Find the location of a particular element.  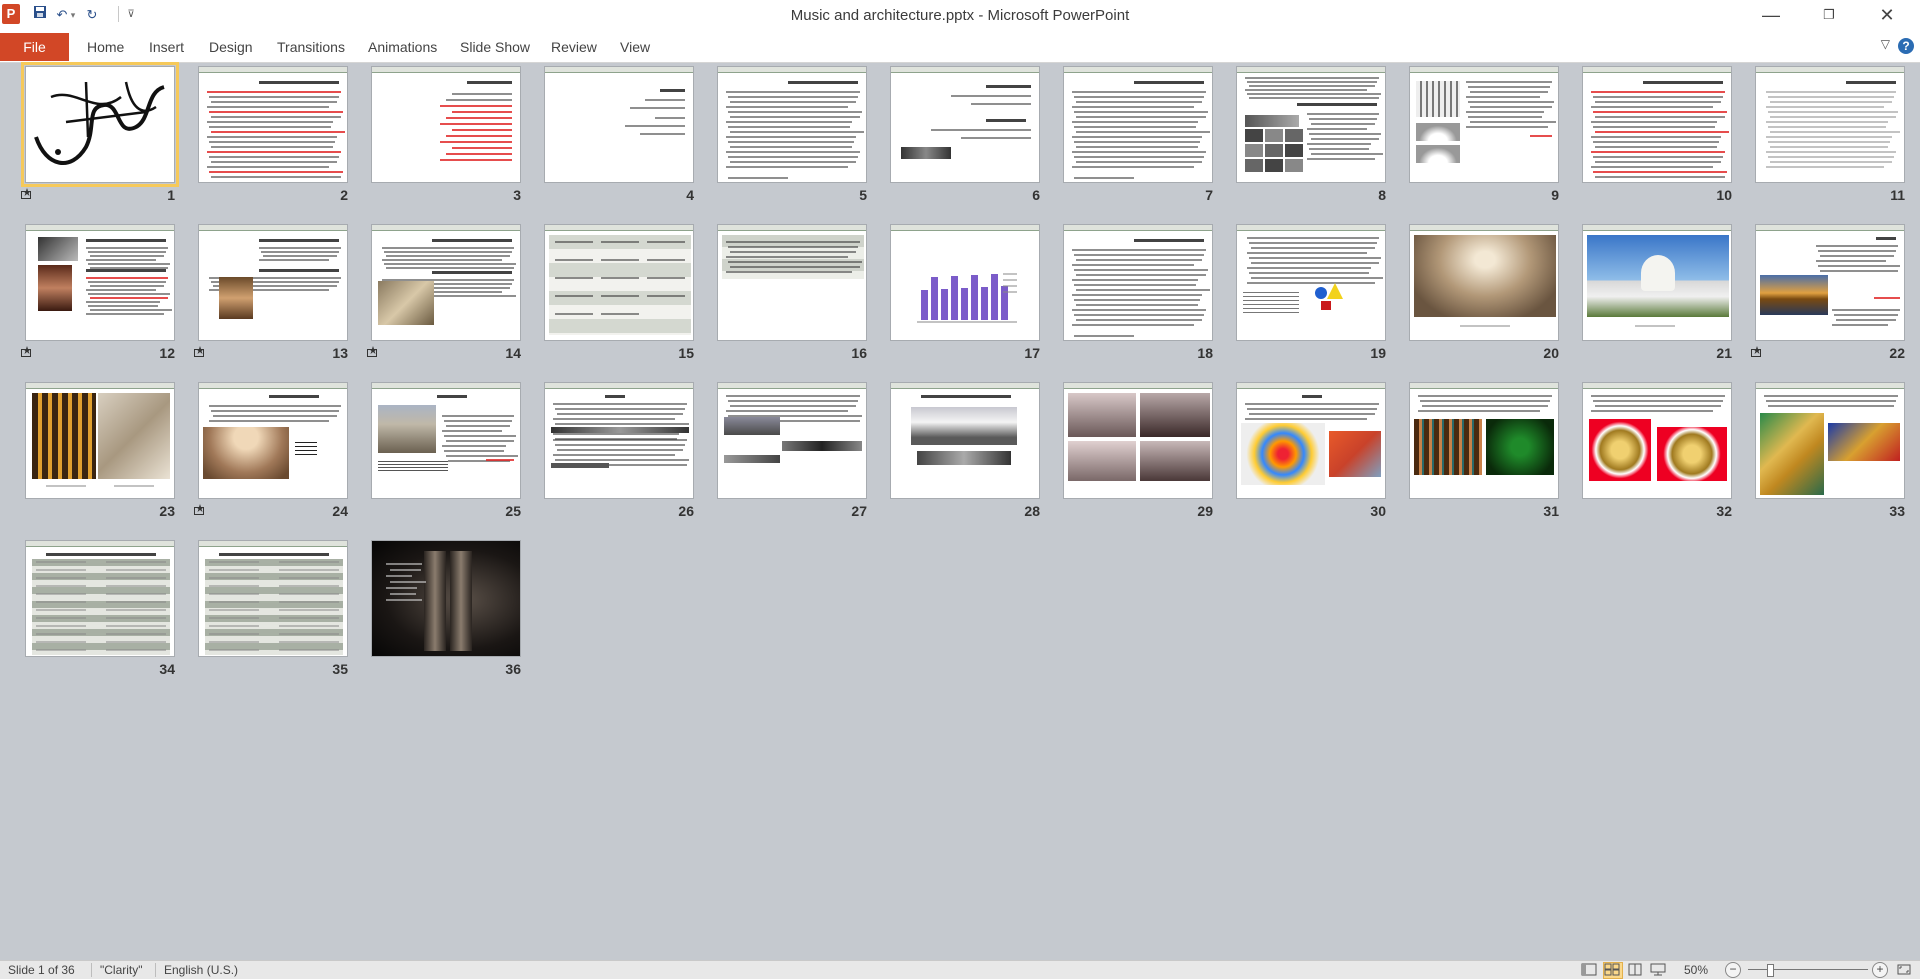

tab-view: View is located at coordinates (635, 47).